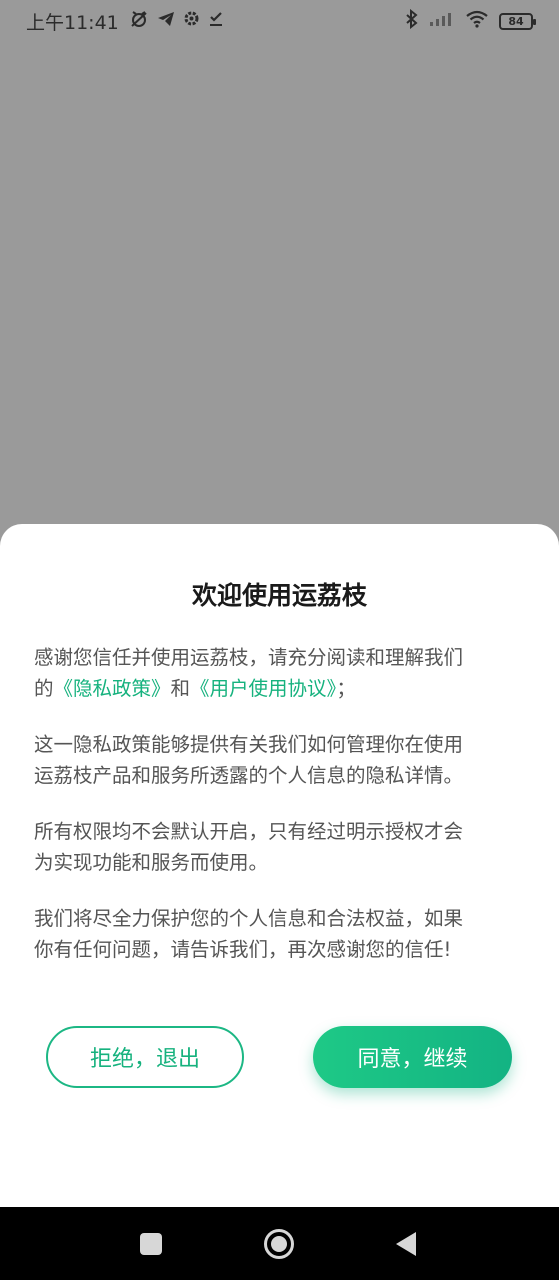 The height and width of the screenshot is (1280, 559). I want to click on back-triangle-icon, so click(406, 1243).